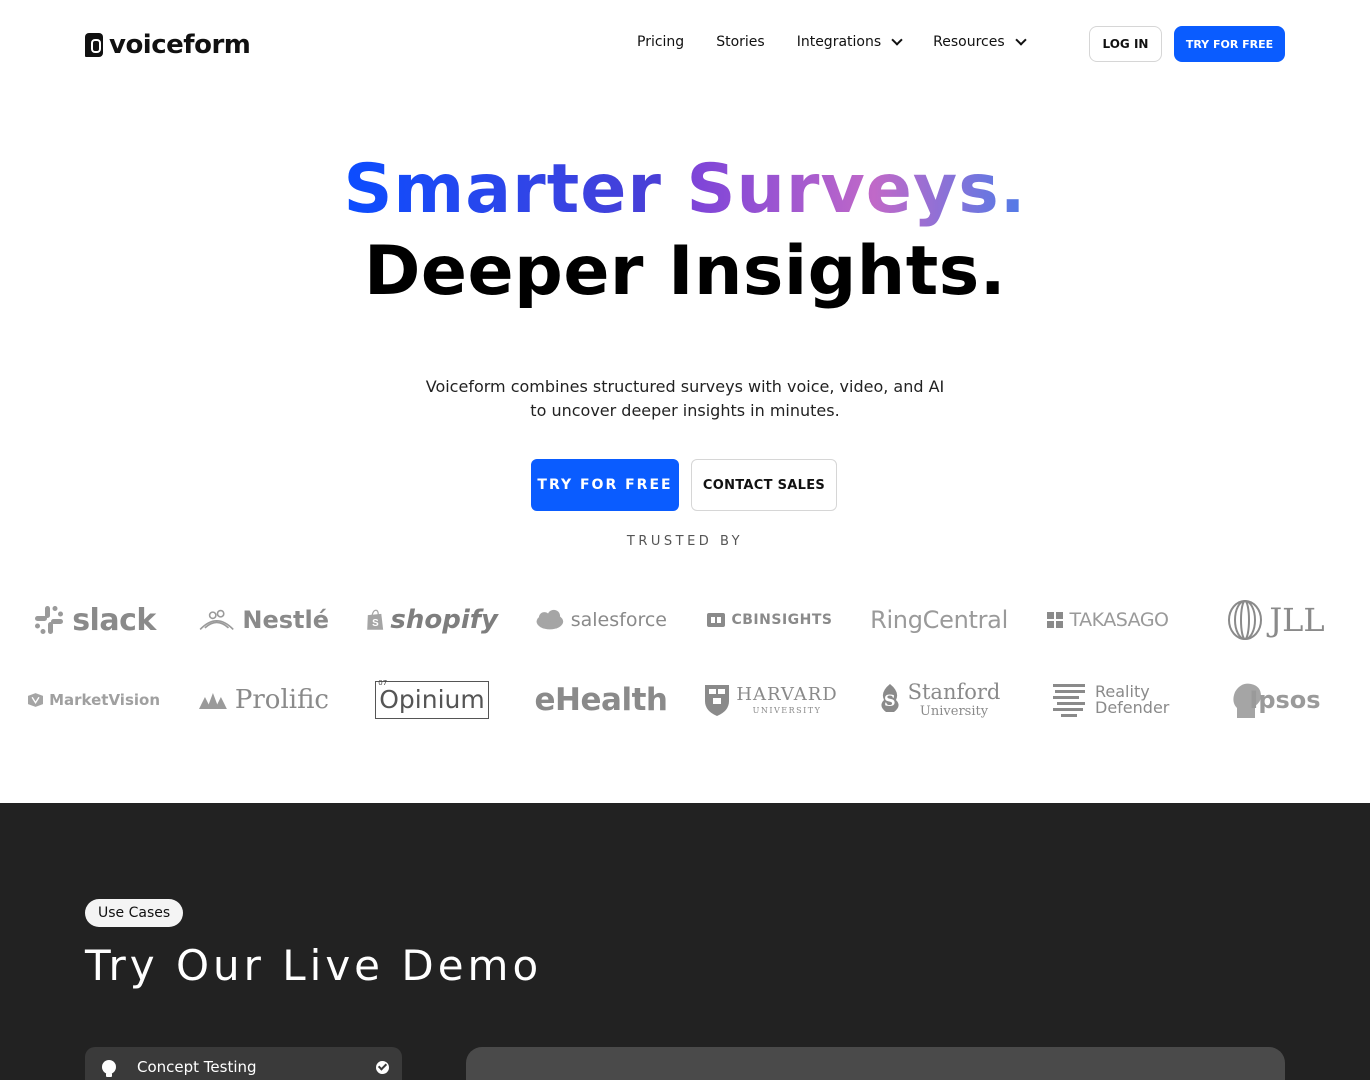  I want to click on ehealth-wordmark: eHealth, so click(601, 700).